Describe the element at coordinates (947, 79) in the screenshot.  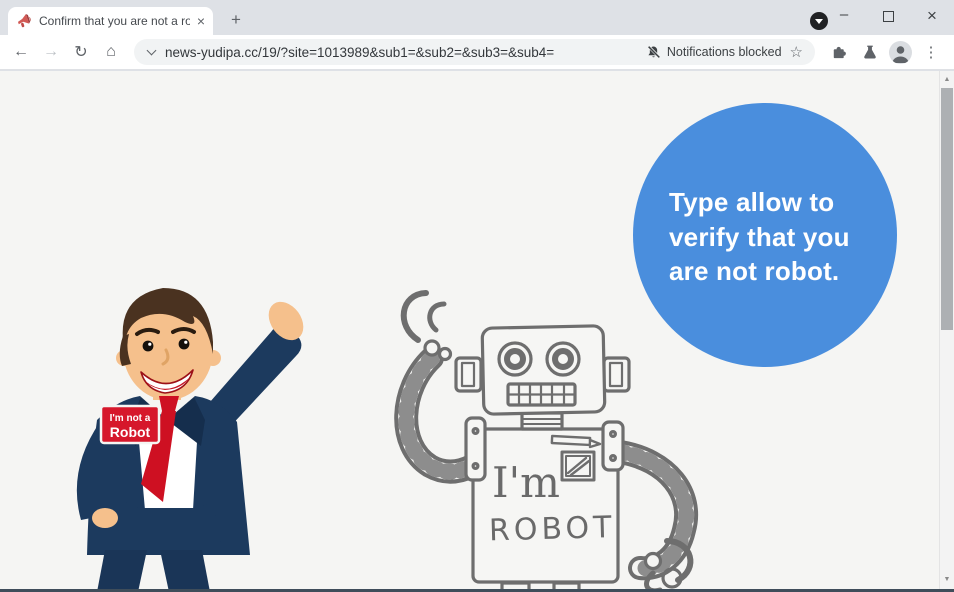
I see `scroll-up-icon: ▲` at that location.